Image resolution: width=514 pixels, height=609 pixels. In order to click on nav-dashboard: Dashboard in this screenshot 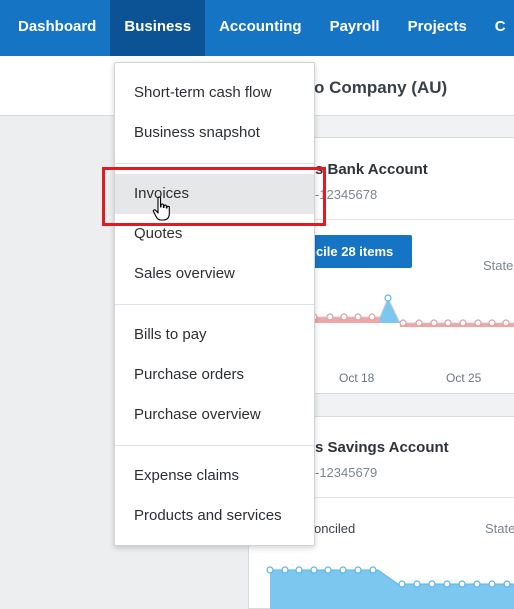, I will do `click(55, 28)`.